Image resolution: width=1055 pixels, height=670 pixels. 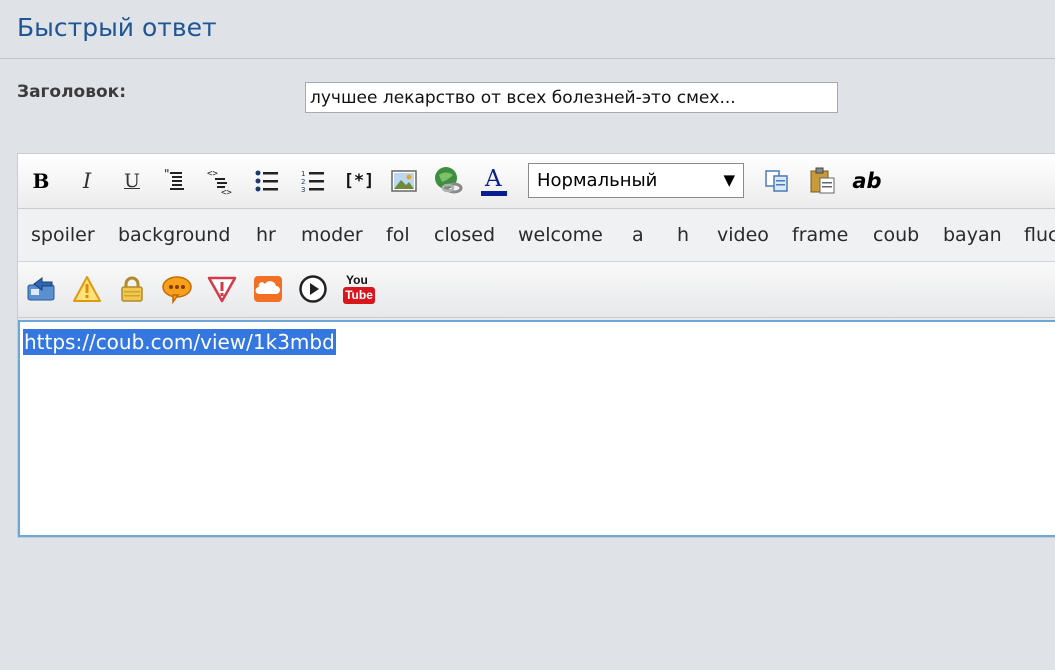 I want to click on tag-bayan: bayan, so click(x=972, y=235).